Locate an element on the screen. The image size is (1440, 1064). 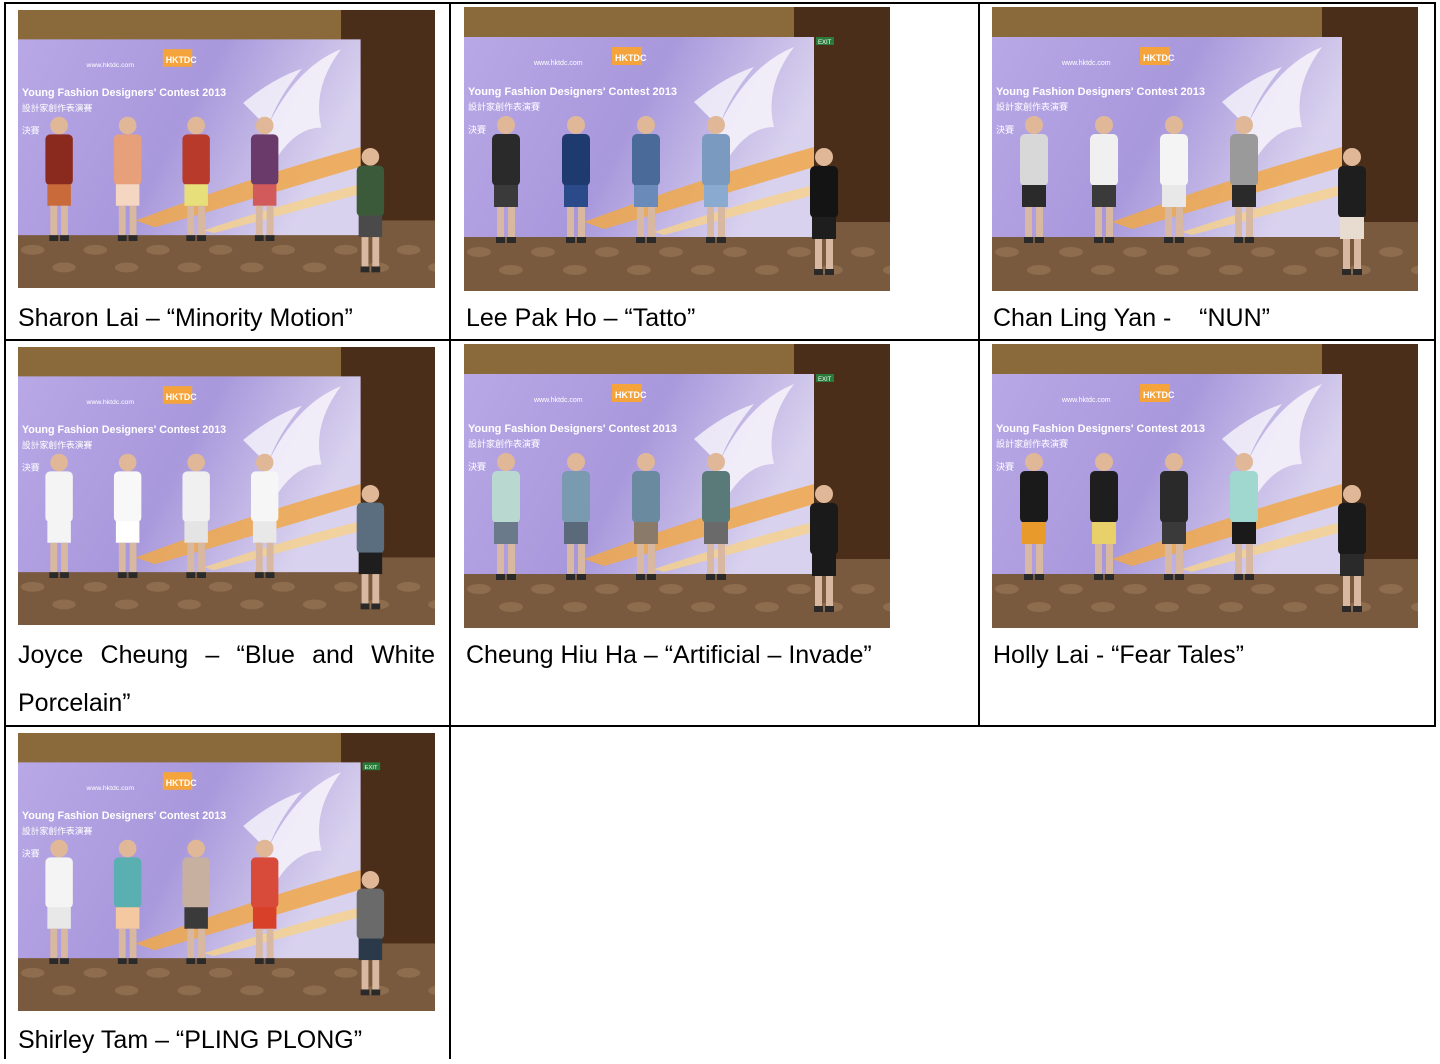
table-border-right is located at coordinates (1435, 364).